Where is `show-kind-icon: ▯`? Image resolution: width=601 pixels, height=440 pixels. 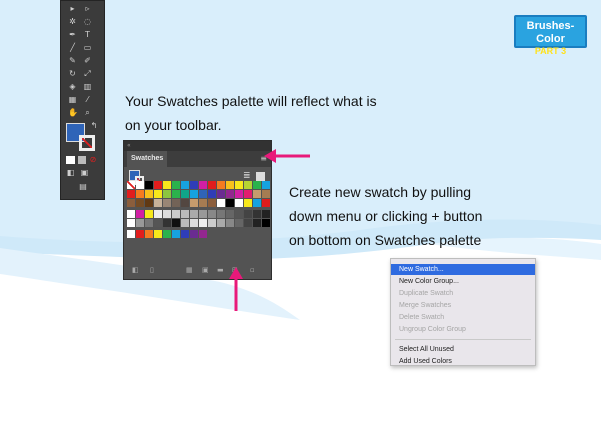 show-kind-icon: ▯ is located at coordinates (154, 270).